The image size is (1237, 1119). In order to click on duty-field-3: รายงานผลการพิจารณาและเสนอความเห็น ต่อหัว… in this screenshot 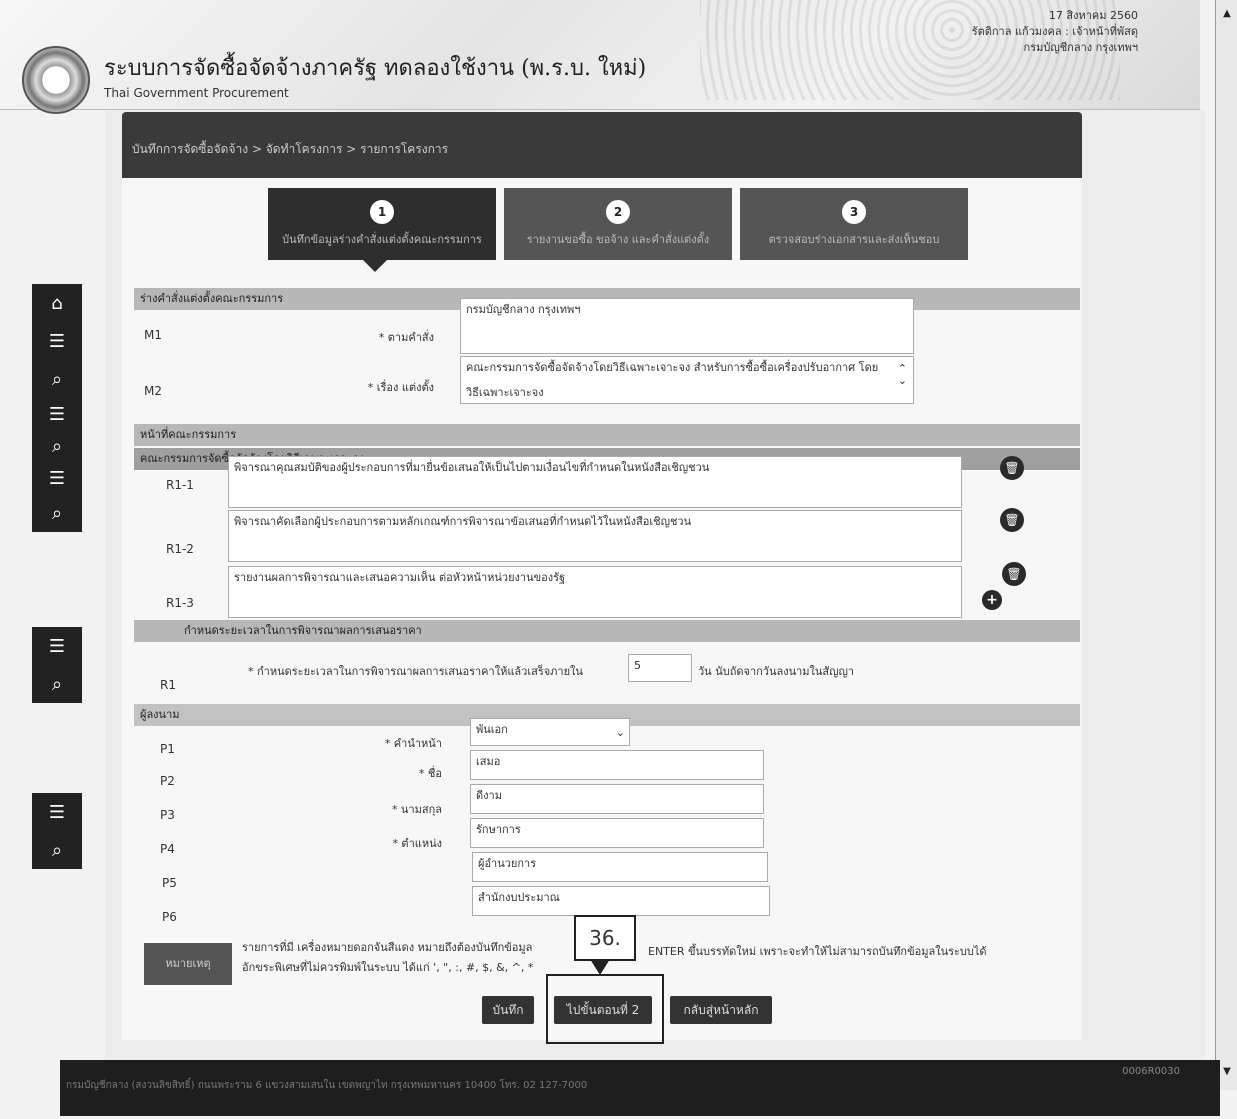, I will do `click(595, 592)`.